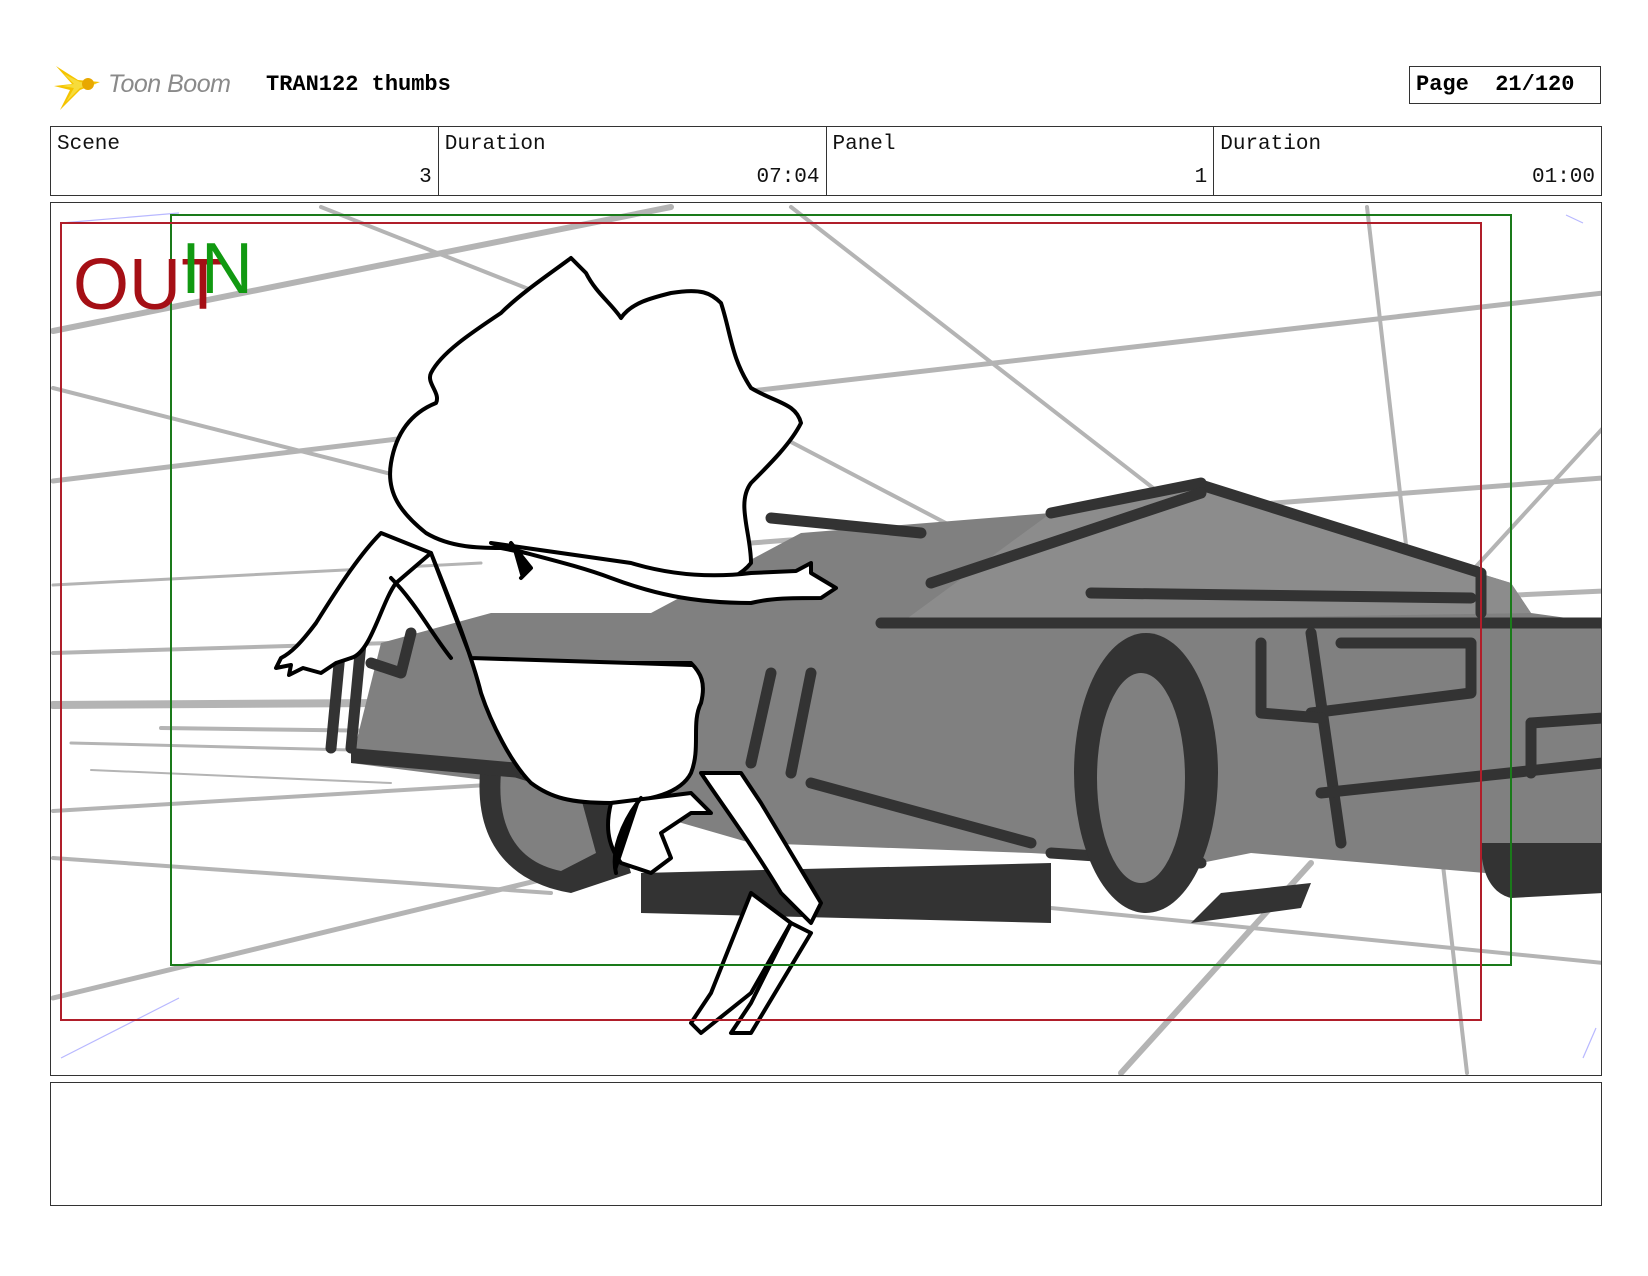 Image resolution: width=1648 pixels, height=1276 pixels. I want to click on page-number: 21/120, so click(1535, 84).